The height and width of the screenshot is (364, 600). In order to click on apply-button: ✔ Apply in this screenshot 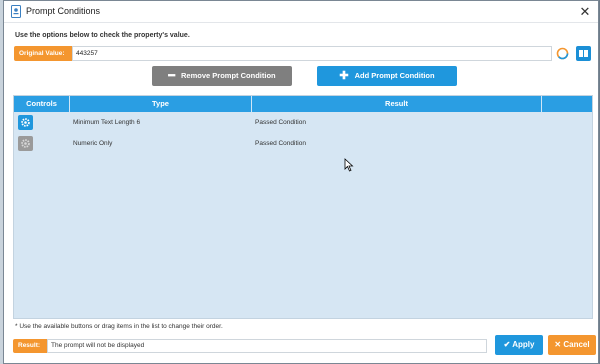, I will do `click(519, 345)`.